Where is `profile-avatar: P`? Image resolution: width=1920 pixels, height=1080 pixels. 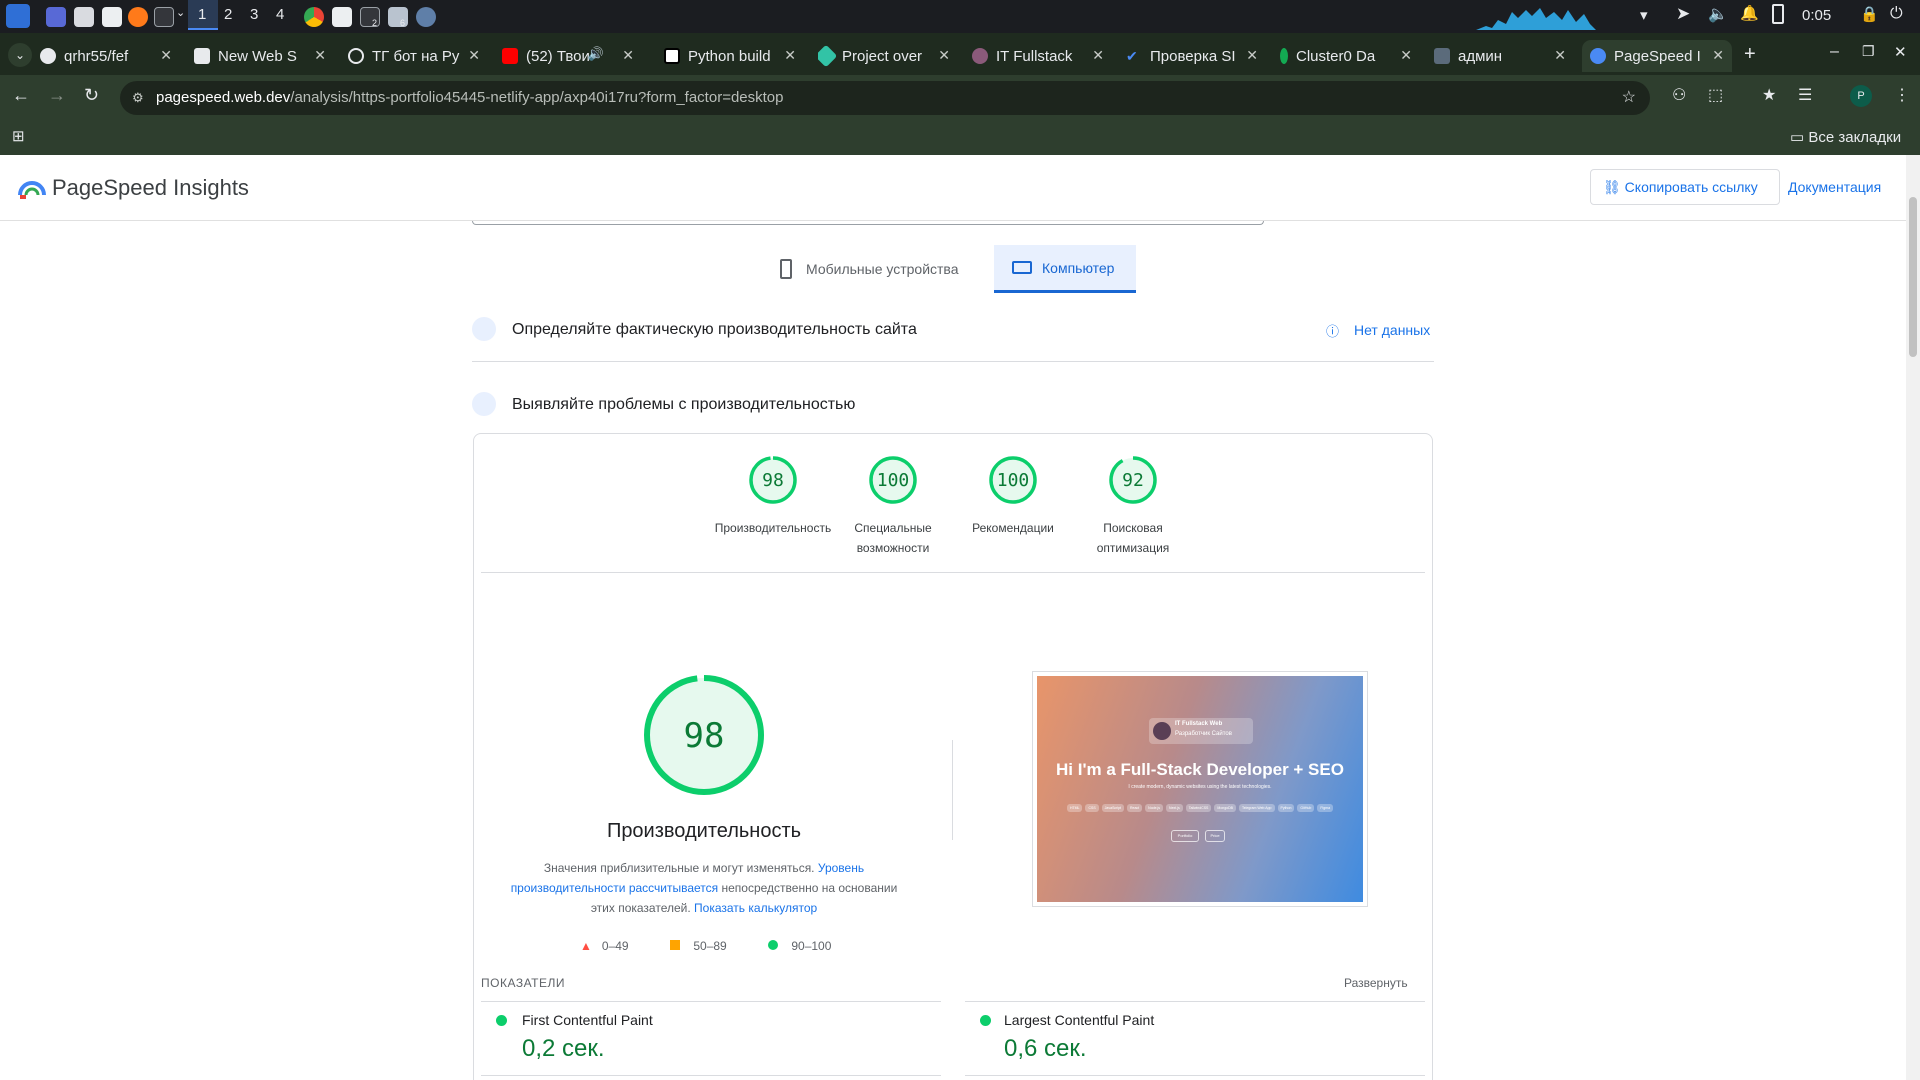
profile-avatar: P is located at coordinates (1861, 96).